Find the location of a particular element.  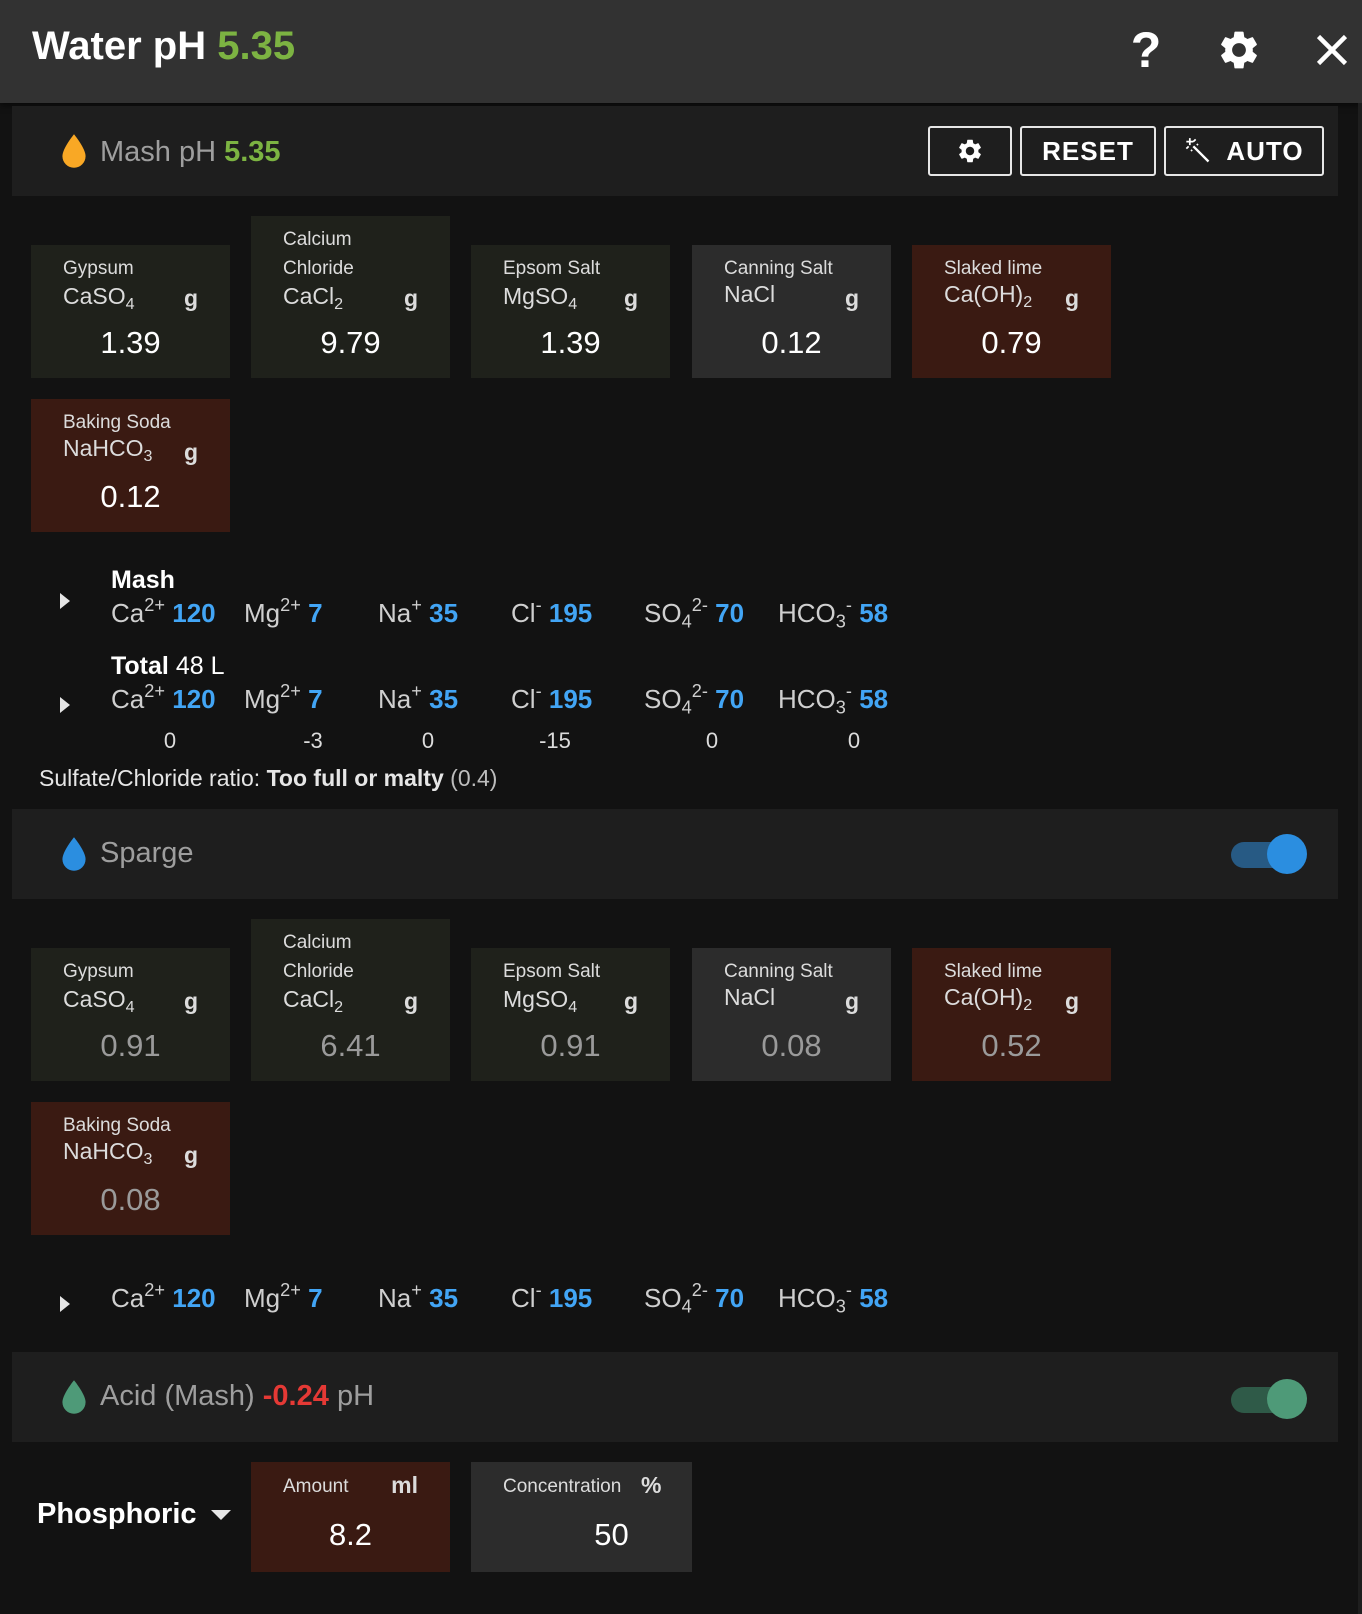

sparge-drop-icon is located at coordinates (74, 854).